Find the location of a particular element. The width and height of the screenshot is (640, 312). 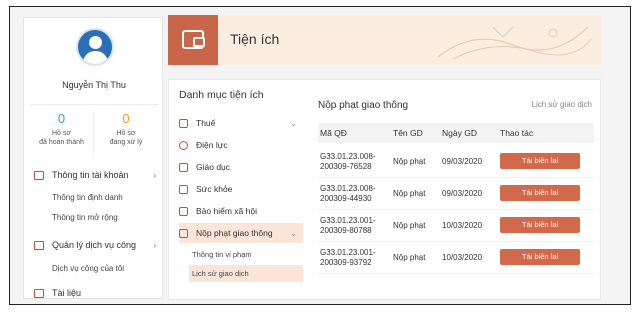

profile-stats: 0 Hồ sơ đã hoàn thành 0 Hồ sơ đang xử lý is located at coordinates (94, 132).